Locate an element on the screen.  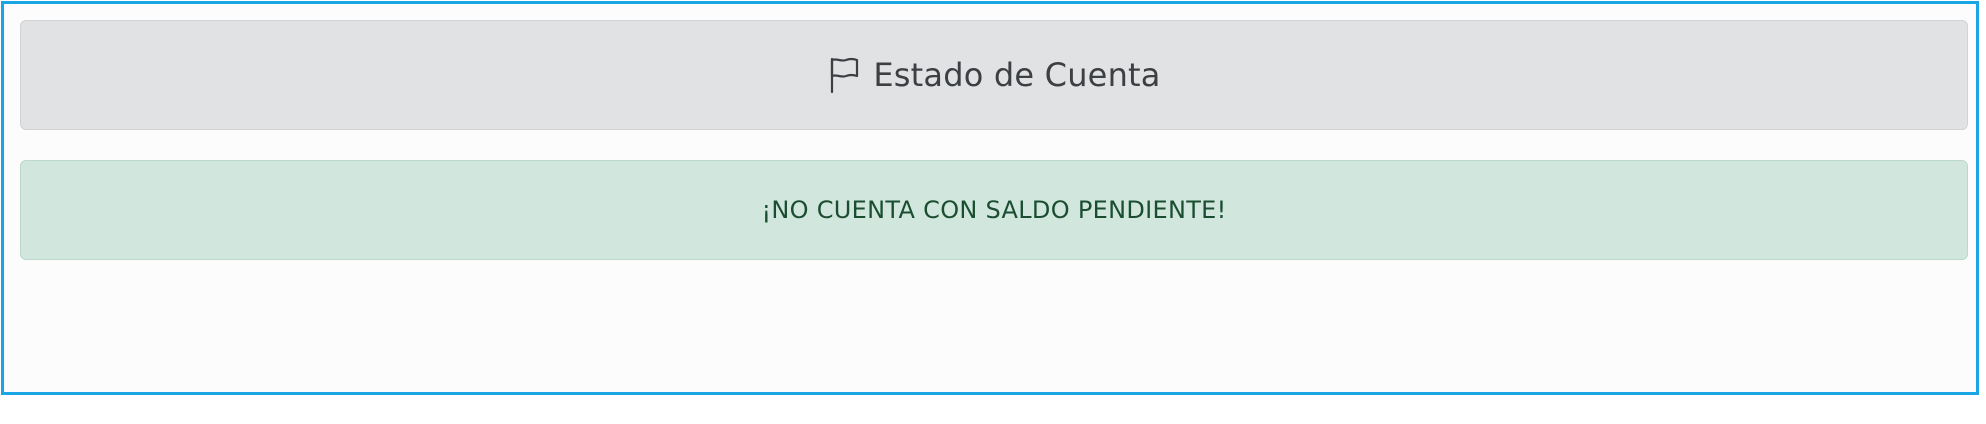
alert-message: ¡NO CUENTA CON SALDO PENDIENTE! is located at coordinates (994, 210).